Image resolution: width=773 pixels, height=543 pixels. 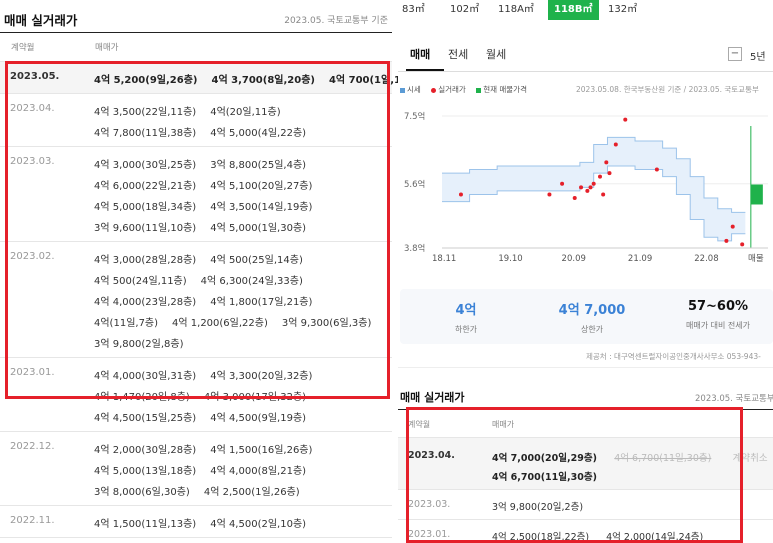 I want to click on trade-price-line: 4억 7,000(20일,29층) 4억 6,700(11일,30층) 계약취소, so click(x=632, y=457).